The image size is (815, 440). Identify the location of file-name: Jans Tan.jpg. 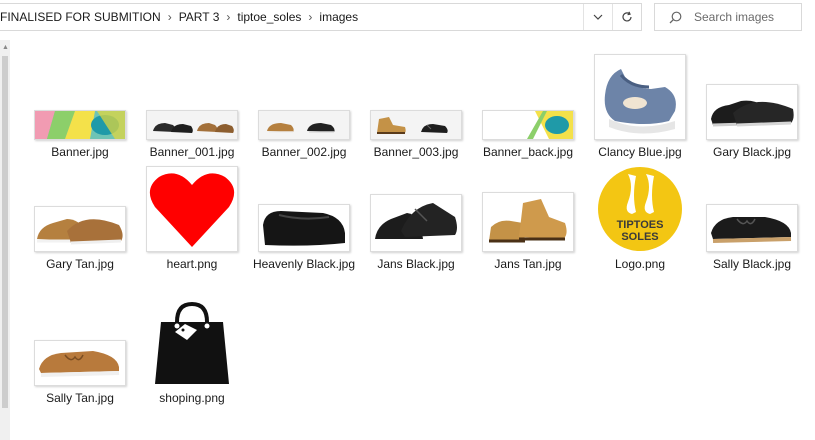
(528, 264).